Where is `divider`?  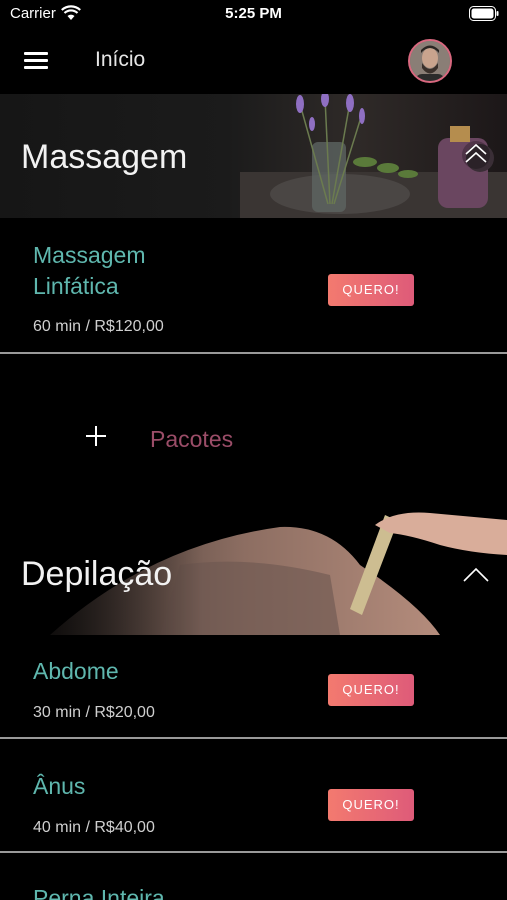
divider is located at coordinates (253, 353).